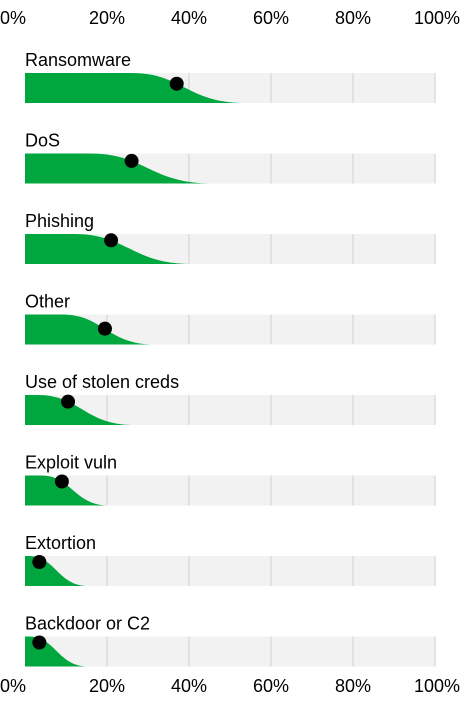  What do you see at coordinates (78, 60) in the screenshot?
I see `series-label: Ransomware` at bounding box center [78, 60].